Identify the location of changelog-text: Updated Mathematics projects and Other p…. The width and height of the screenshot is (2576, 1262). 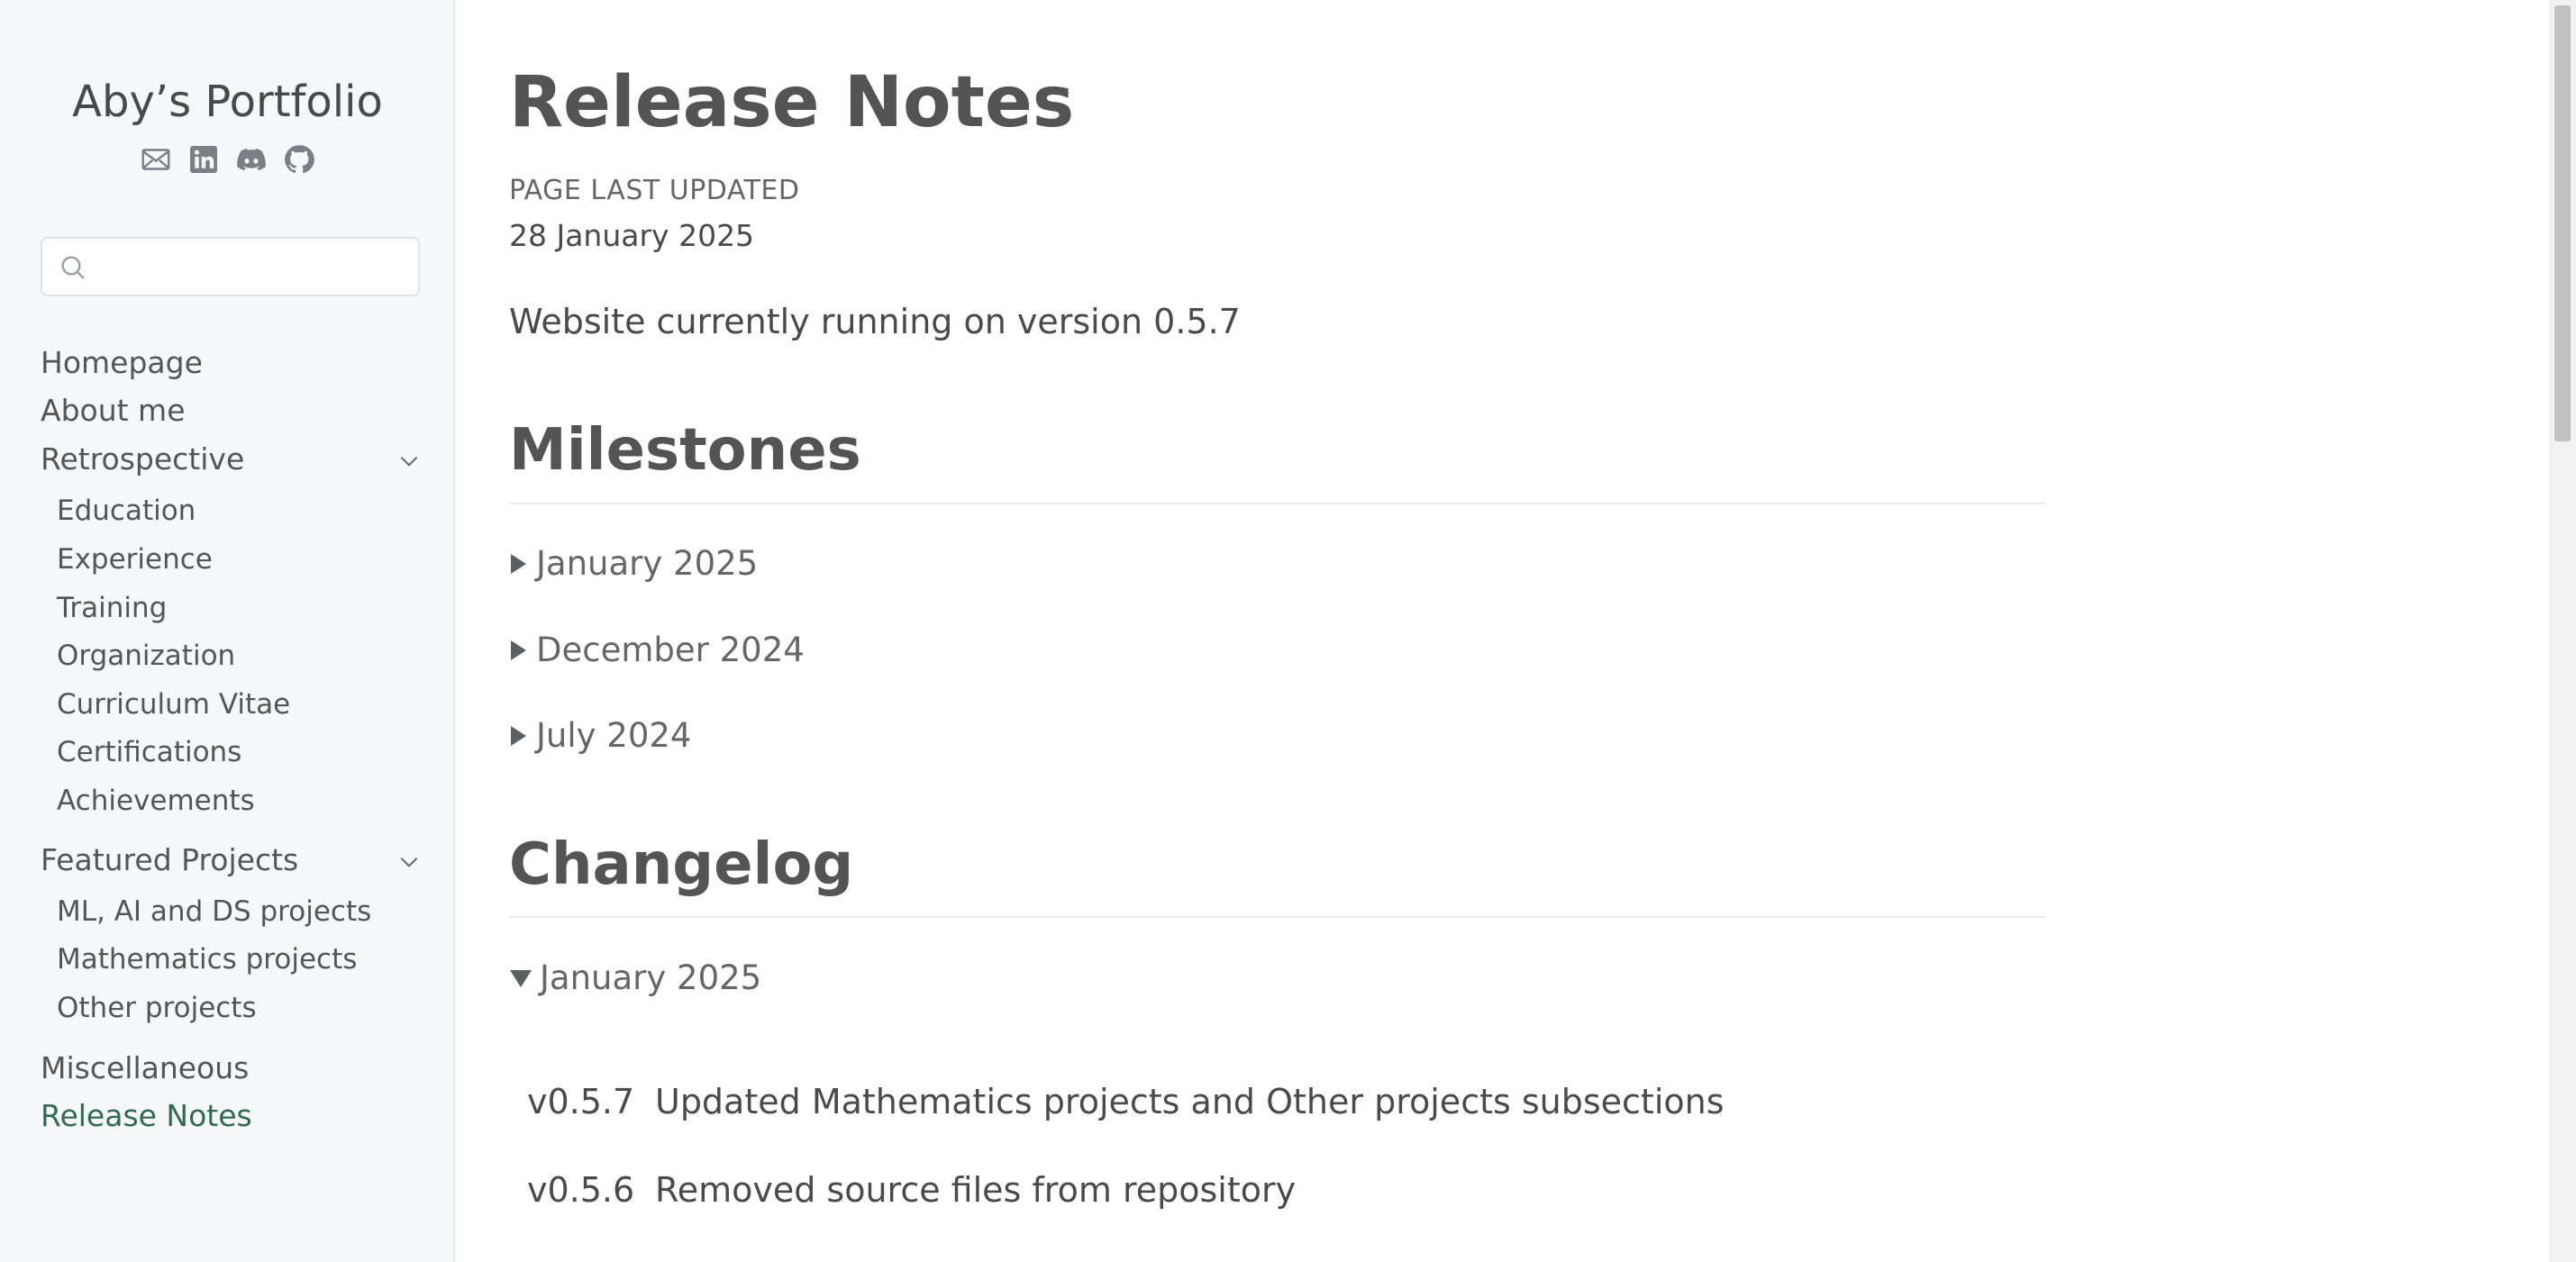
(1190, 1101).